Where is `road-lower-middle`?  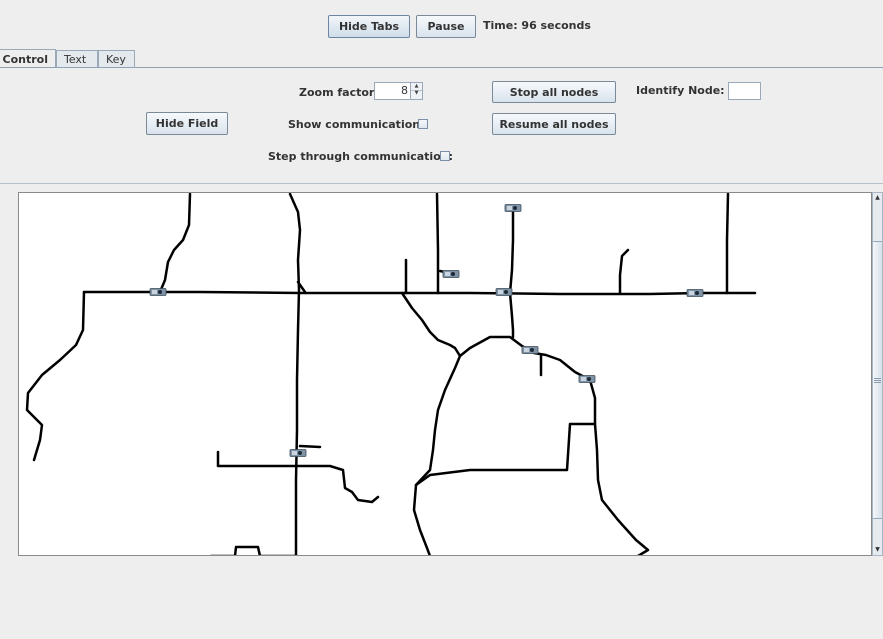 road-lower-middle is located at coordinates (298, 477).